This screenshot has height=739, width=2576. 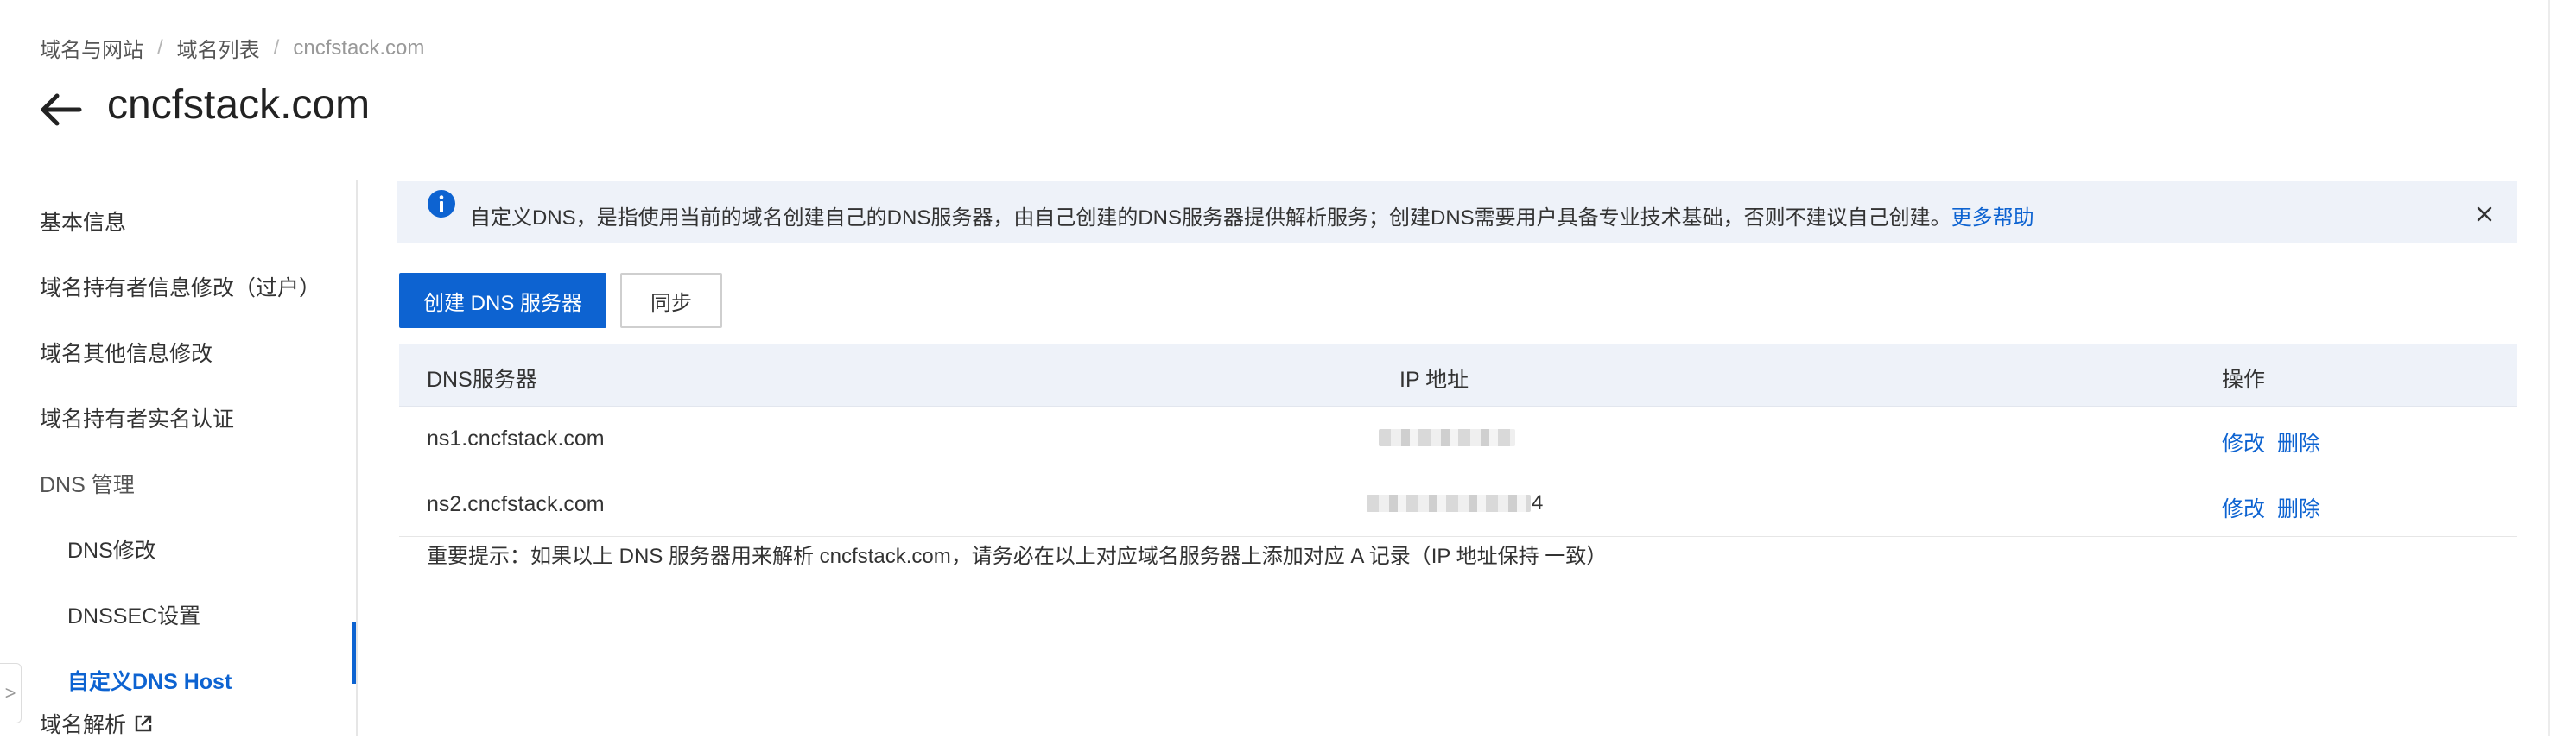 I want to click on dns-server-name: ns2.cncfstack.com, so click(x=516, y=504).